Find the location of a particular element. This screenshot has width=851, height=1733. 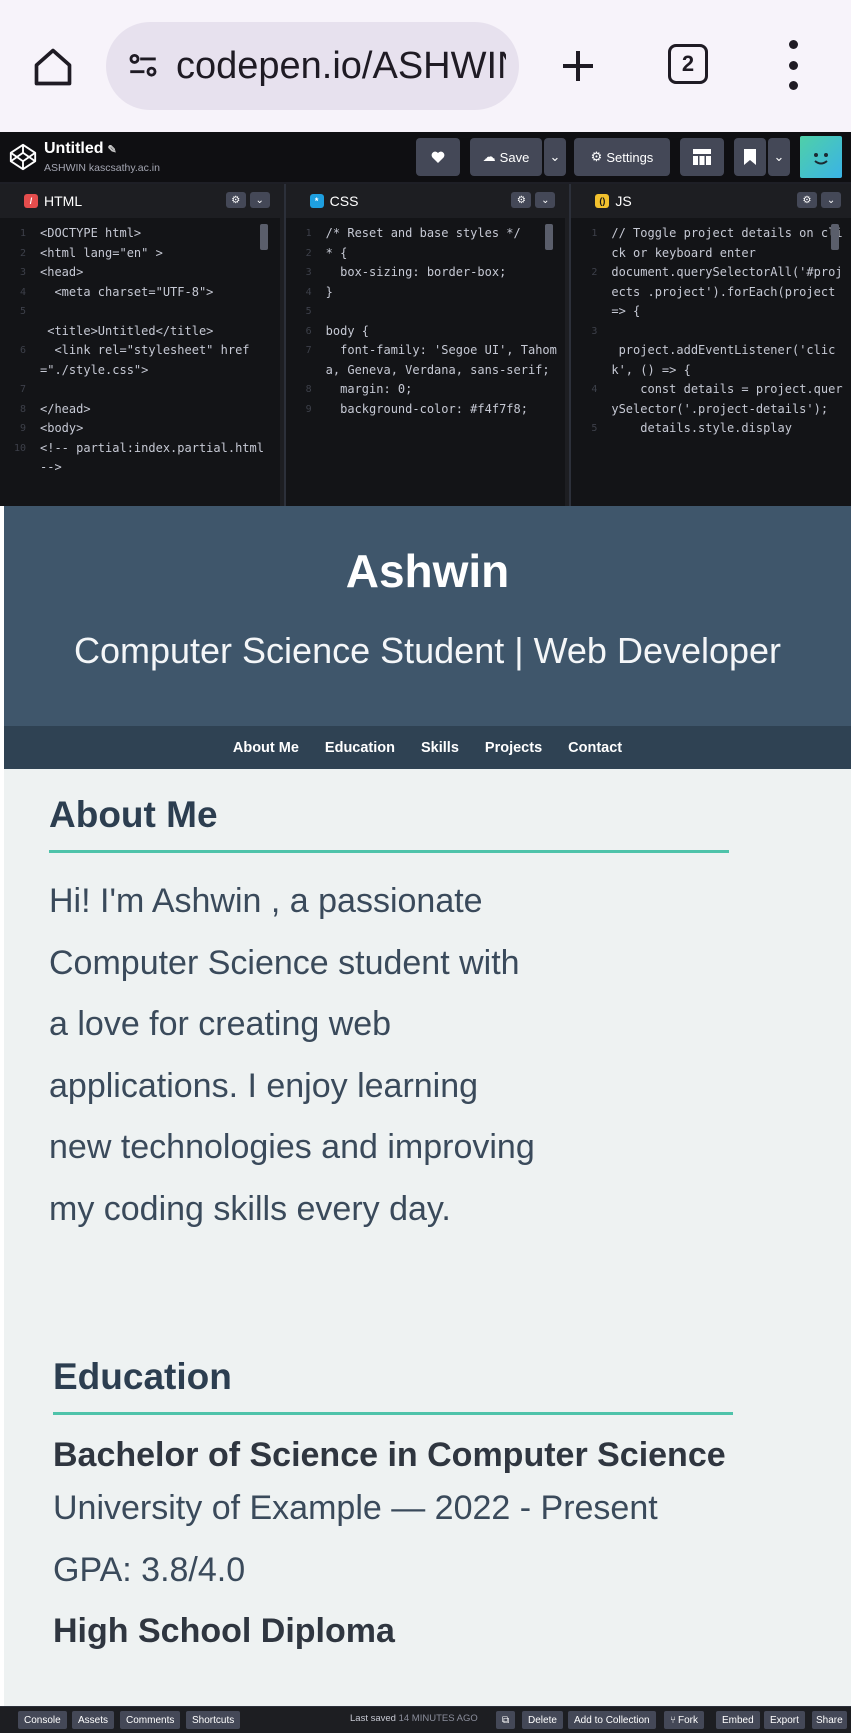

code-line: 9 background-color: #f4f7f8; is located at coordinates (422, 410).